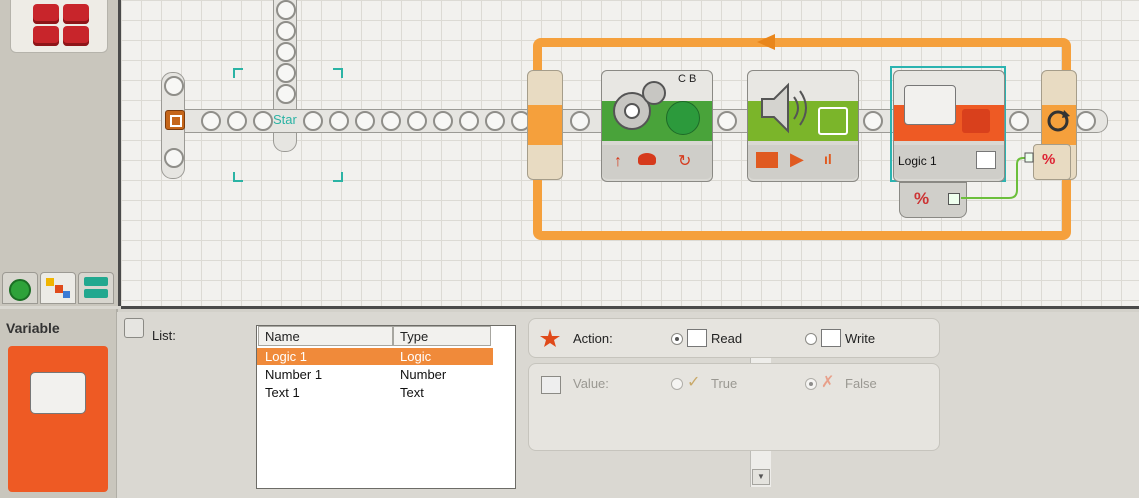  What do you see at coordinates (917, 161) in the screenshot?
I see `variable-block-label: Logic 1` at bounding box center [917, 161].